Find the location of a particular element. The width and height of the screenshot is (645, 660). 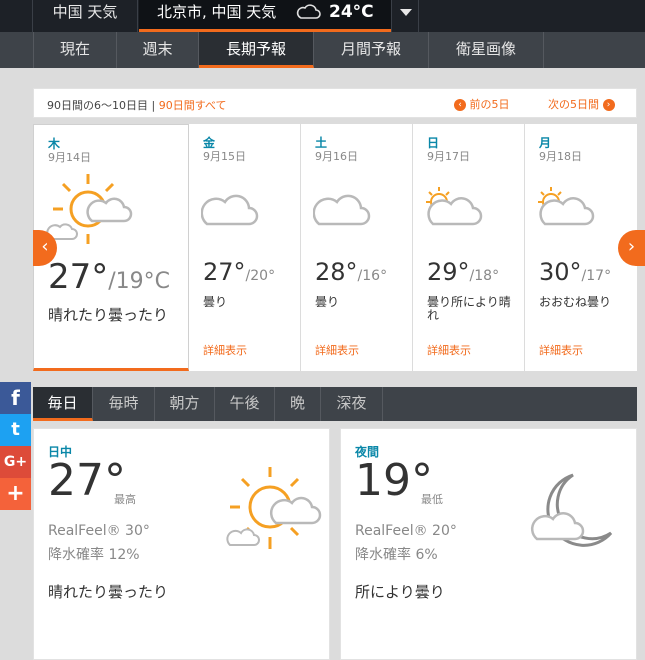

nighttime-realfeel: RealFeel® 20° is located at coordinates (406, 531).